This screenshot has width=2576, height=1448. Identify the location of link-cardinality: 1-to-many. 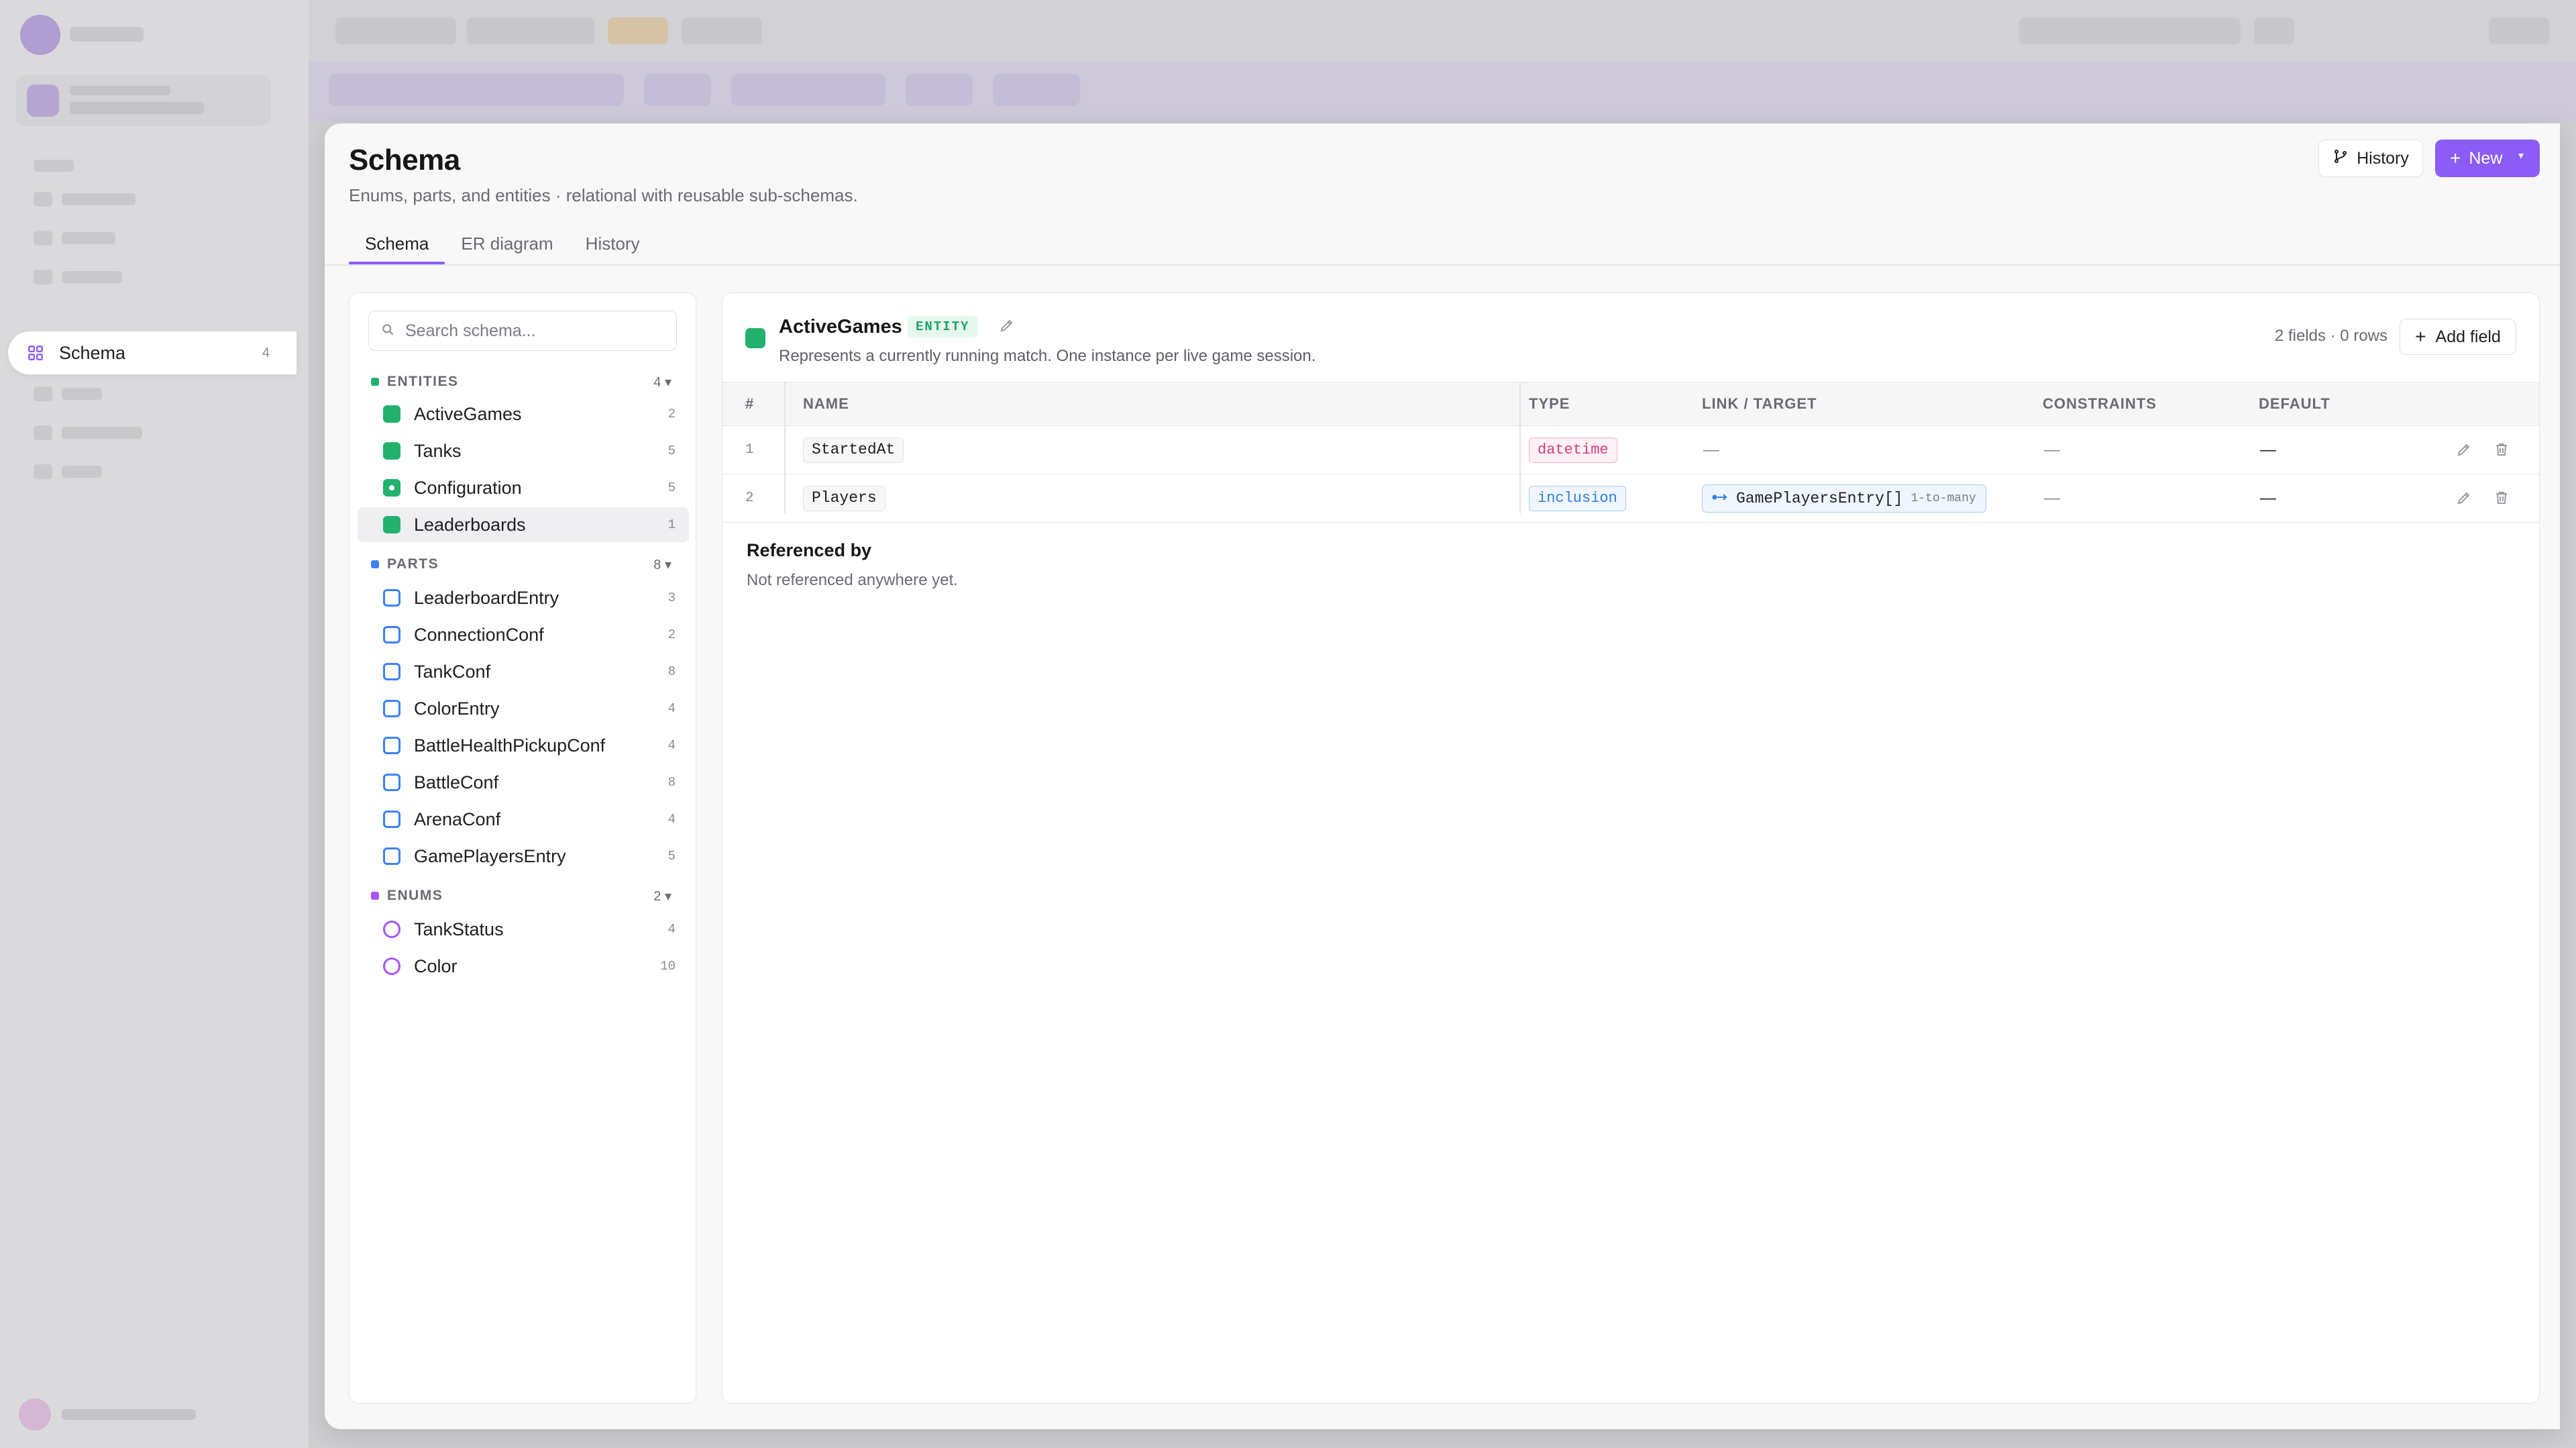
(1943, 498).